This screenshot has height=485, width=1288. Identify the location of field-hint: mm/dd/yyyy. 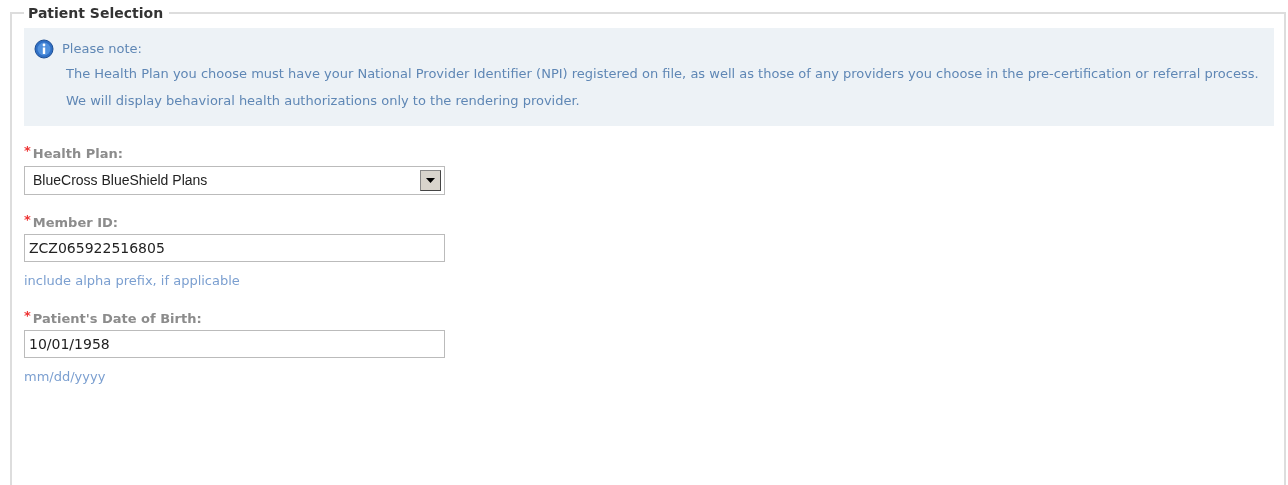
(65, 377).